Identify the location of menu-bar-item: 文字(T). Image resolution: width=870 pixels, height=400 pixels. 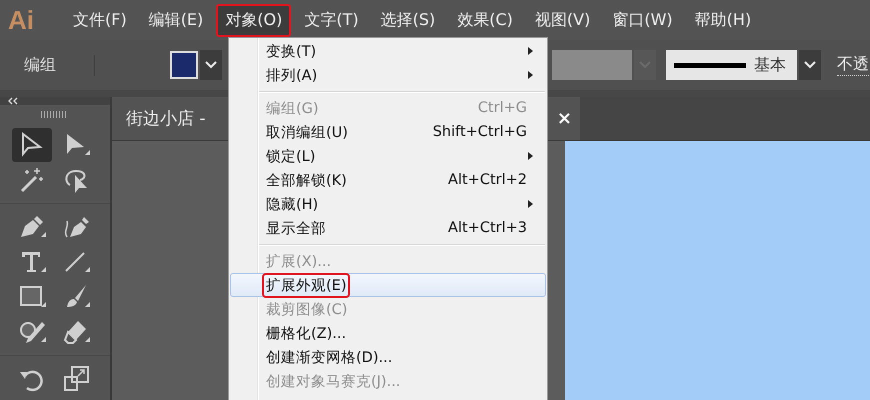
(331, 20).